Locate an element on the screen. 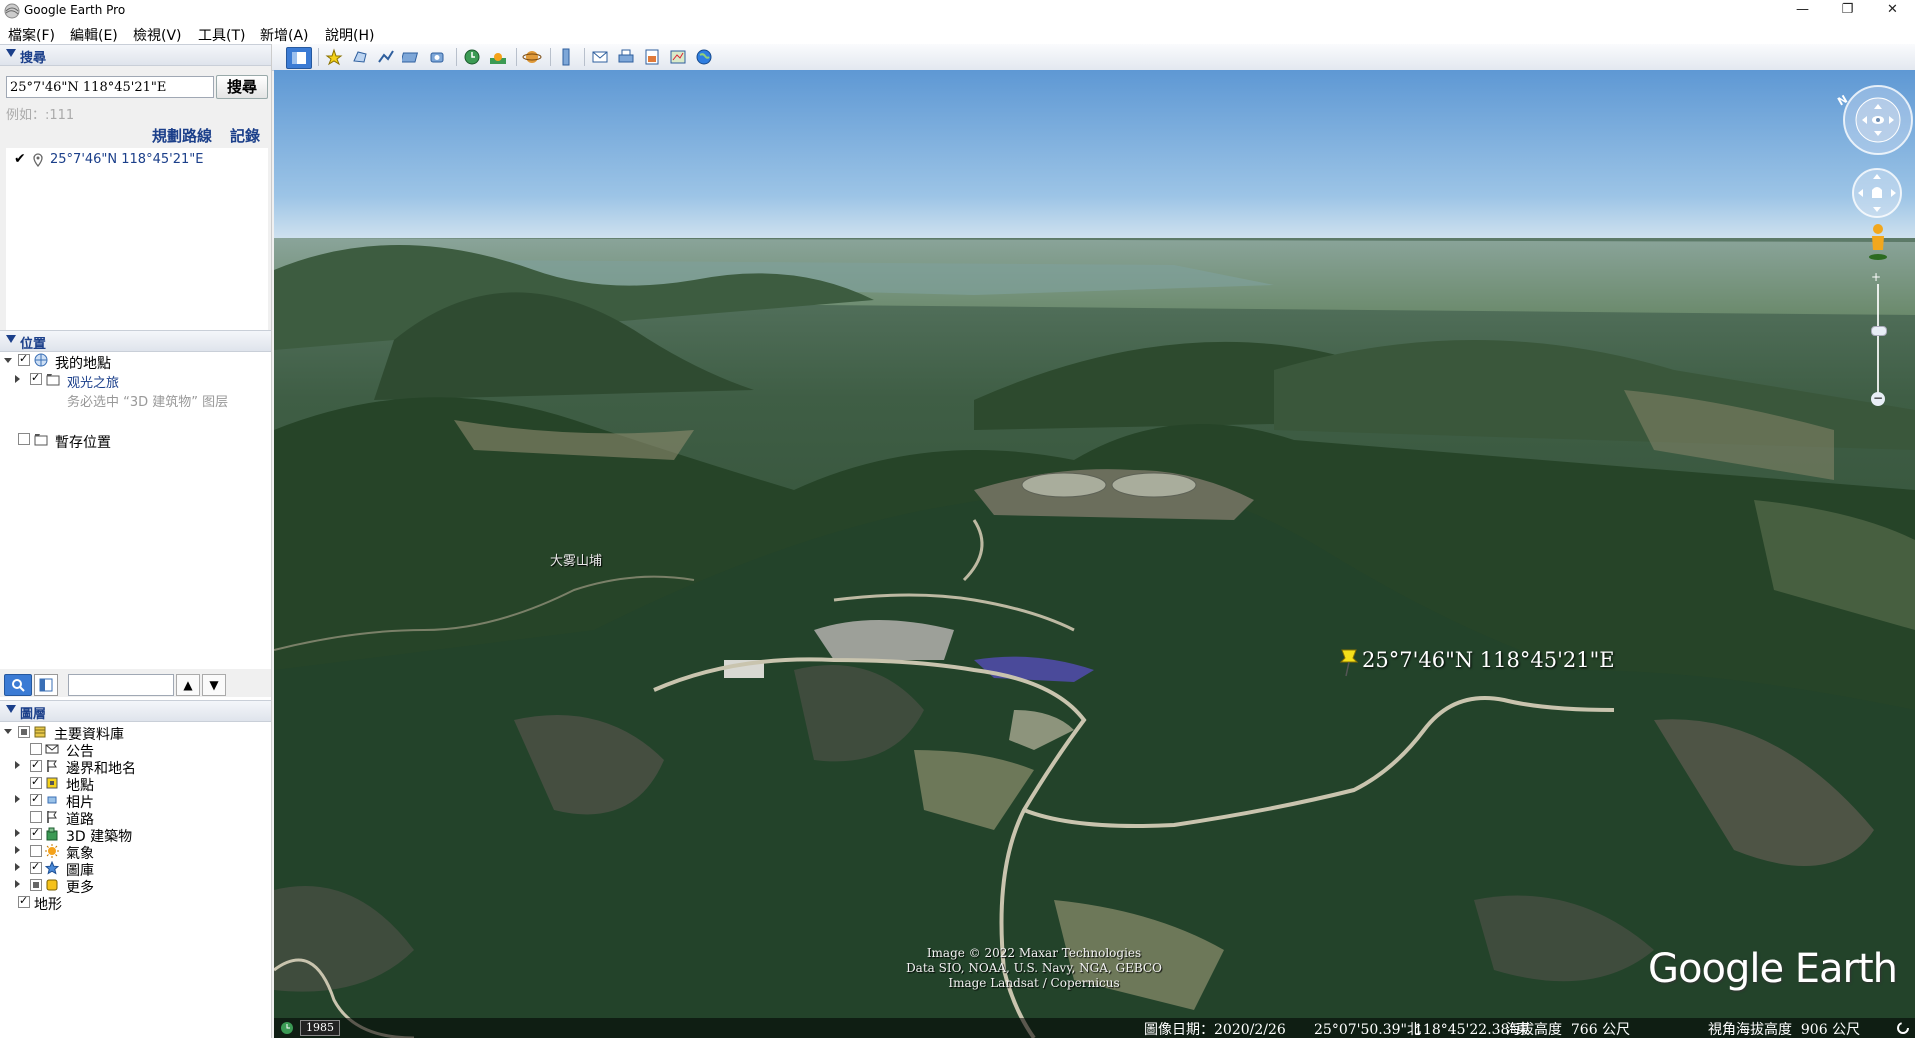 The height and width of the screenshot is (1038, 1915). move-control is located at coordinates (1877, 193).